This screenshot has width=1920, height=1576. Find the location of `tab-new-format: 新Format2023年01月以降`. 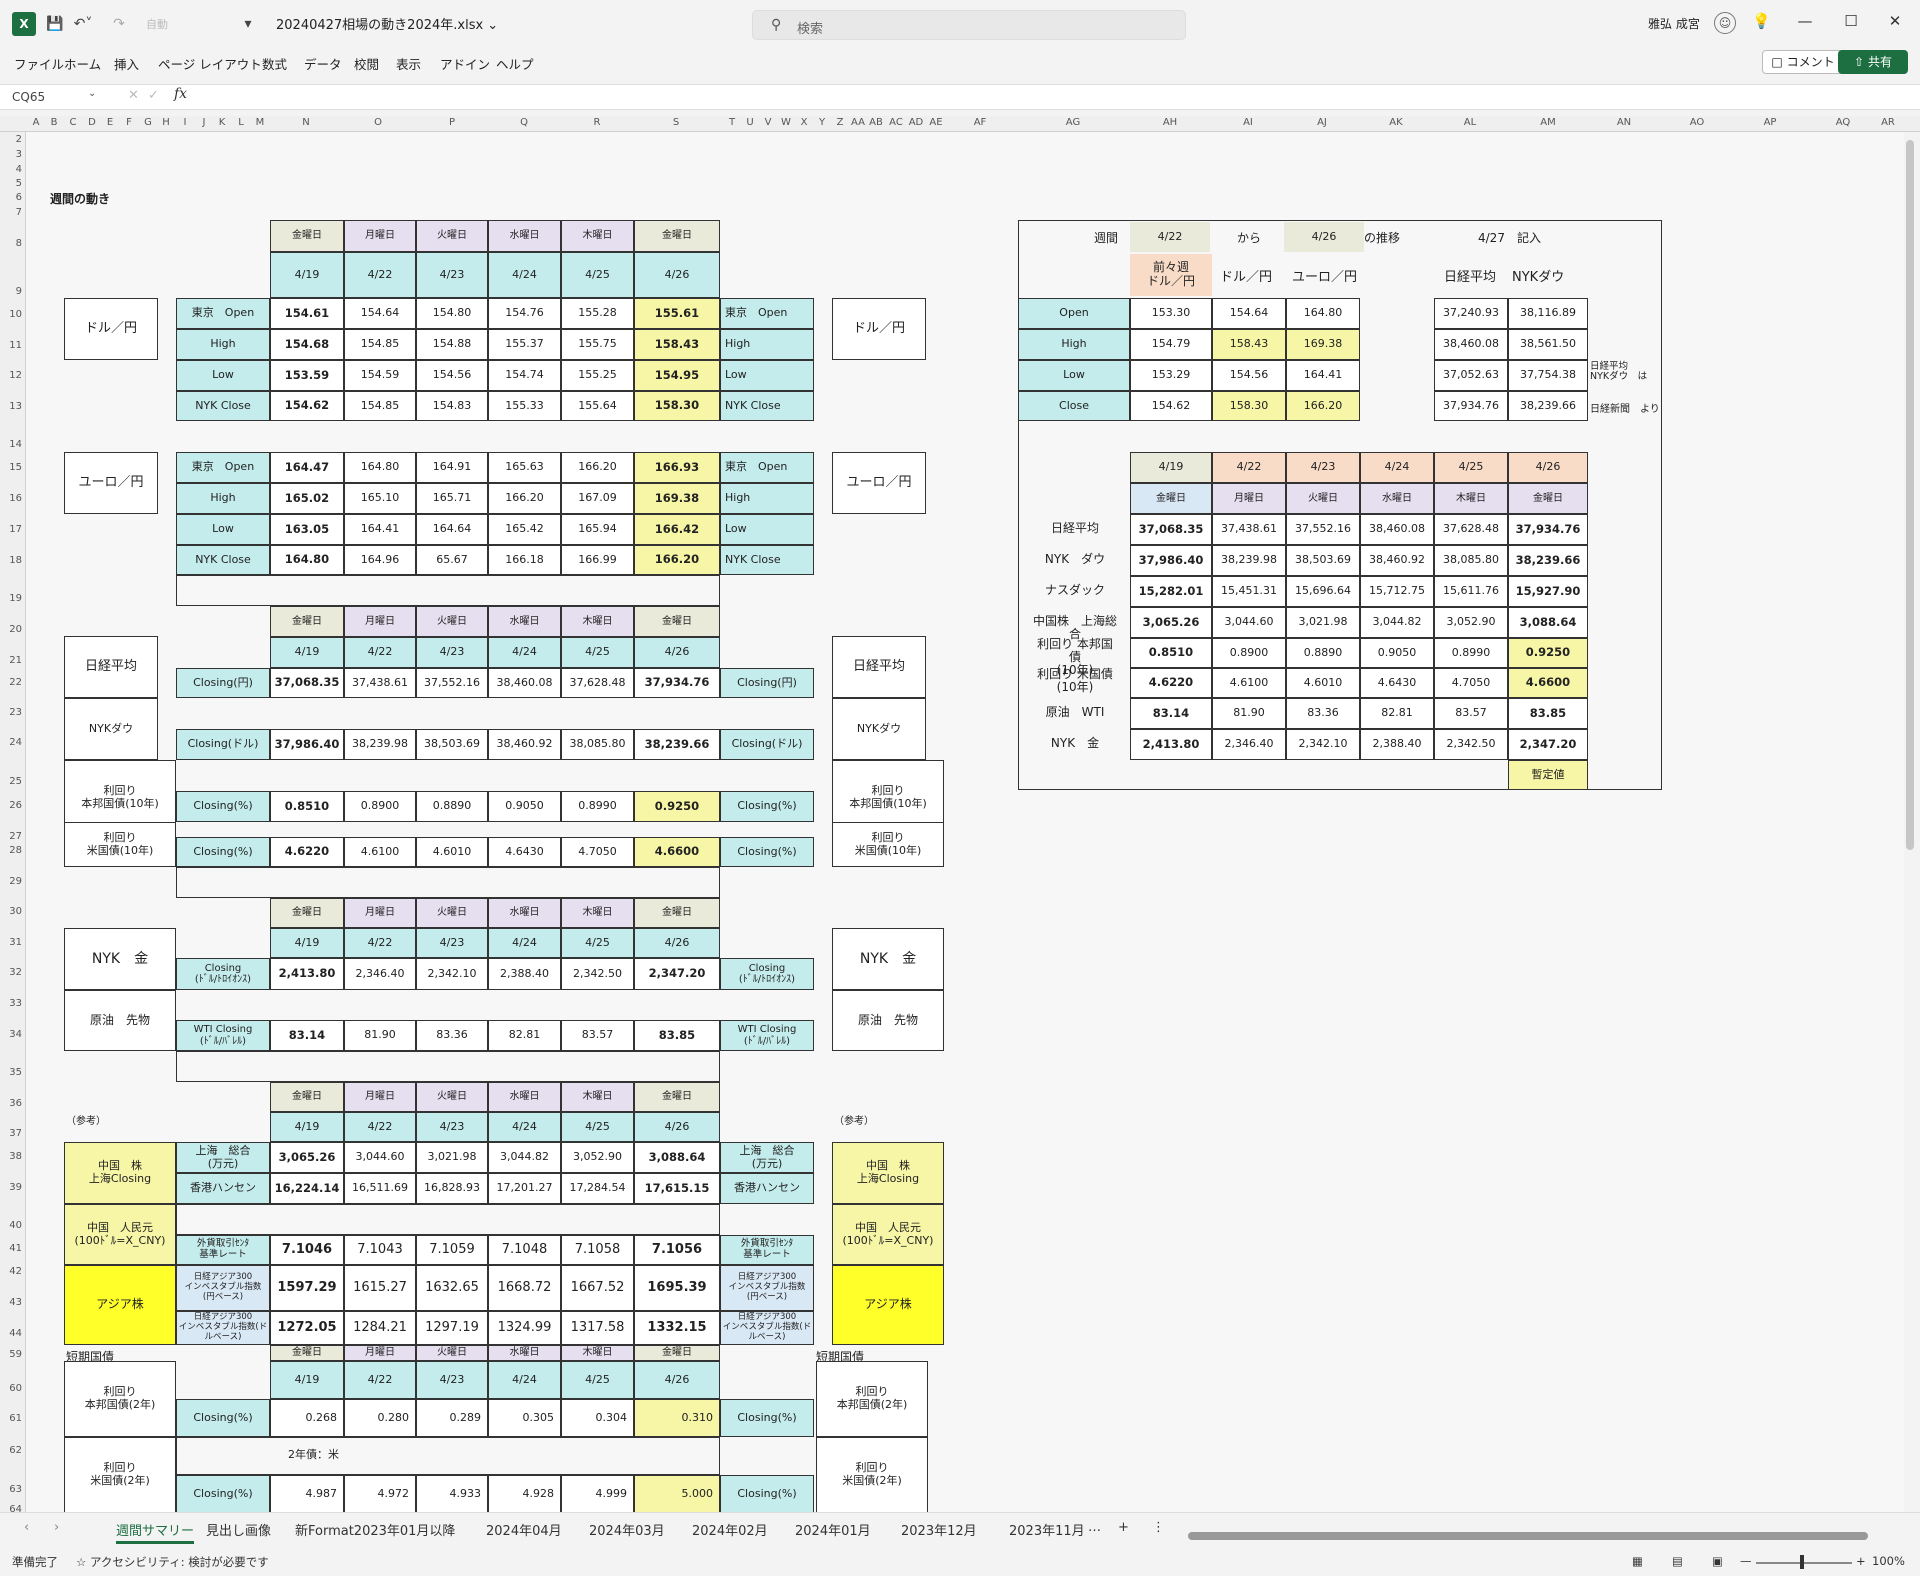

tab-new-format: 新Format2023年01月以降 is located at coordinates (375, 1529).